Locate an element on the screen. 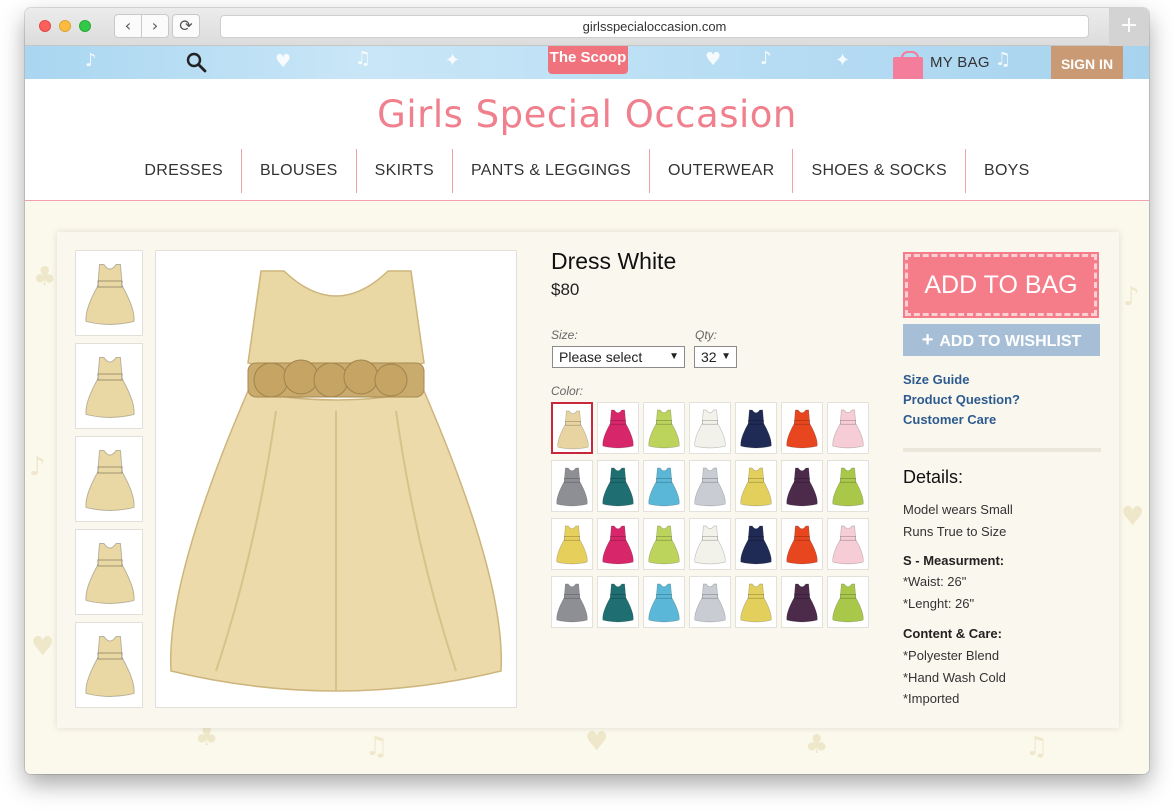 Image resolution: width=1174 pixels, height=810 pixels. nav-item-skirts: SKIRTS is located at coordinates (403, 171).